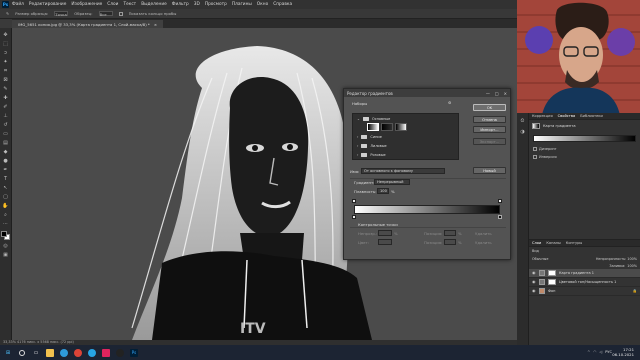  I want to click on menu-type: Текст, so click(129, 4).